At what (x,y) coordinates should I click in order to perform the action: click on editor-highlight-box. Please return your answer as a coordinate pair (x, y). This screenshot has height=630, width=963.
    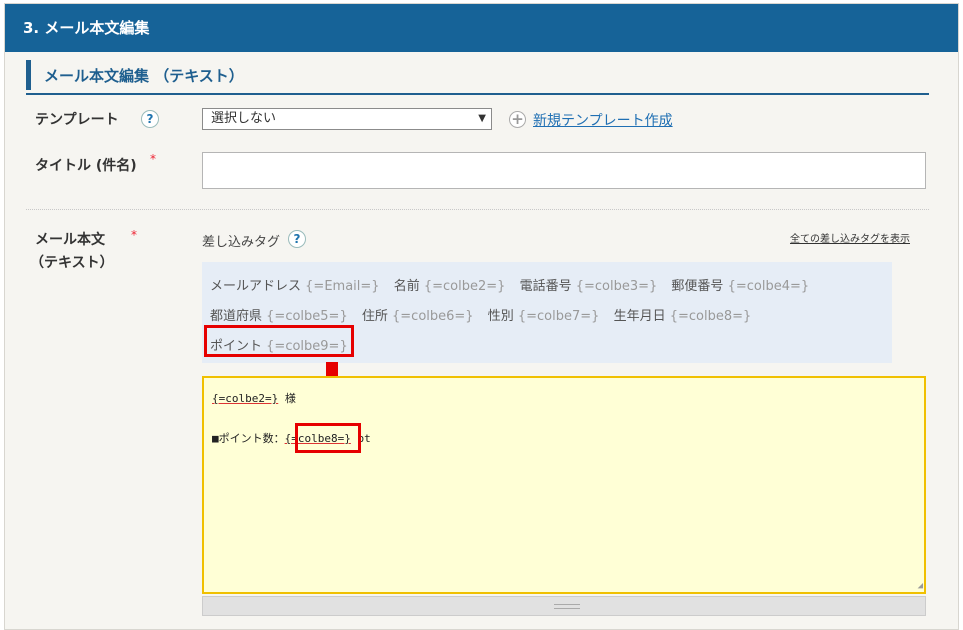
    Looking at the image, I should click on (328, 438).